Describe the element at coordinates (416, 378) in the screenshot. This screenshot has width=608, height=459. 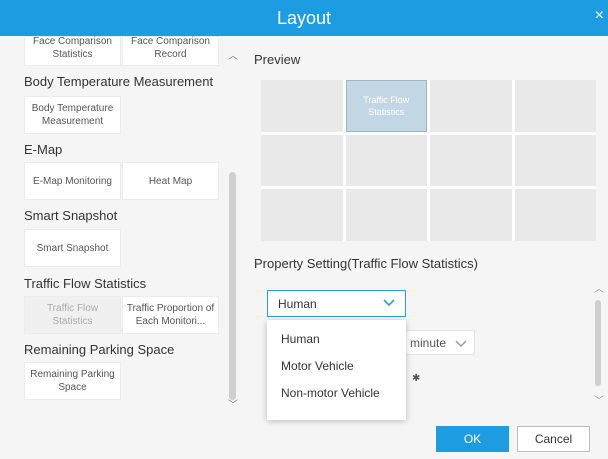
I see `gear-icon: ✱` at that location.